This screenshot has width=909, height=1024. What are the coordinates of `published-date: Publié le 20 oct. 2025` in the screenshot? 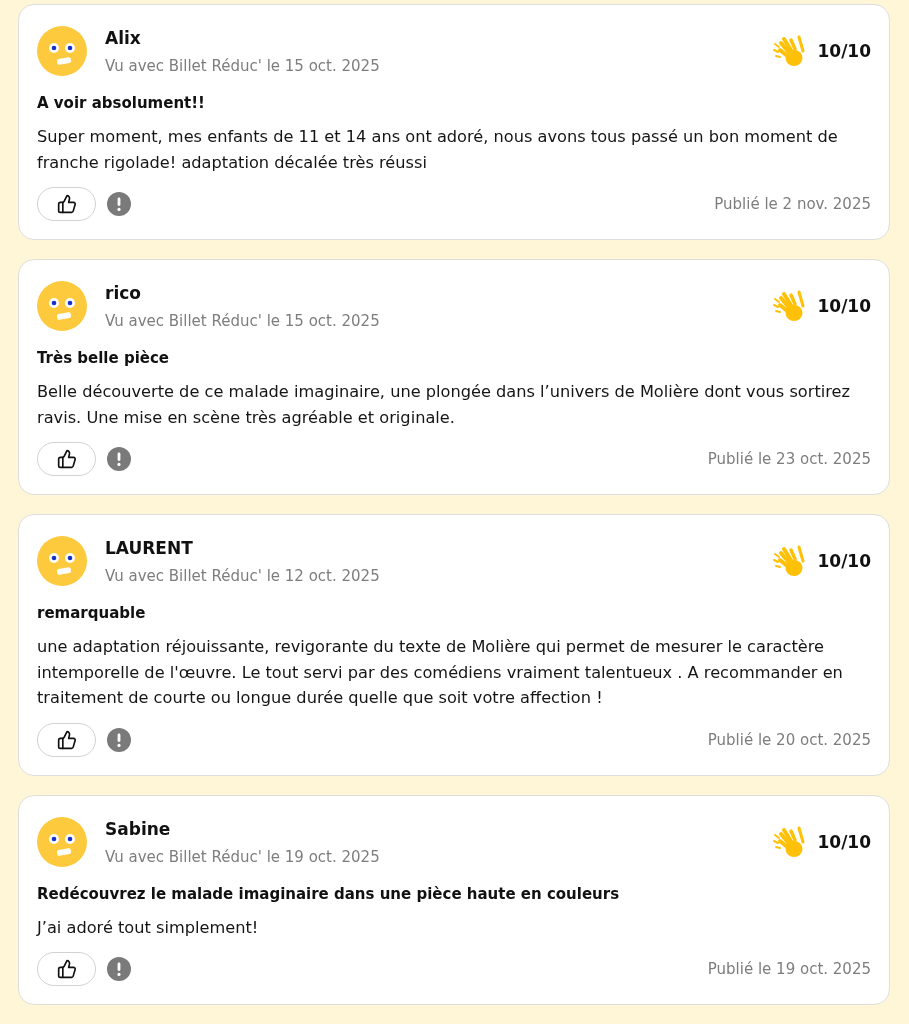 It's located at (789, 739).